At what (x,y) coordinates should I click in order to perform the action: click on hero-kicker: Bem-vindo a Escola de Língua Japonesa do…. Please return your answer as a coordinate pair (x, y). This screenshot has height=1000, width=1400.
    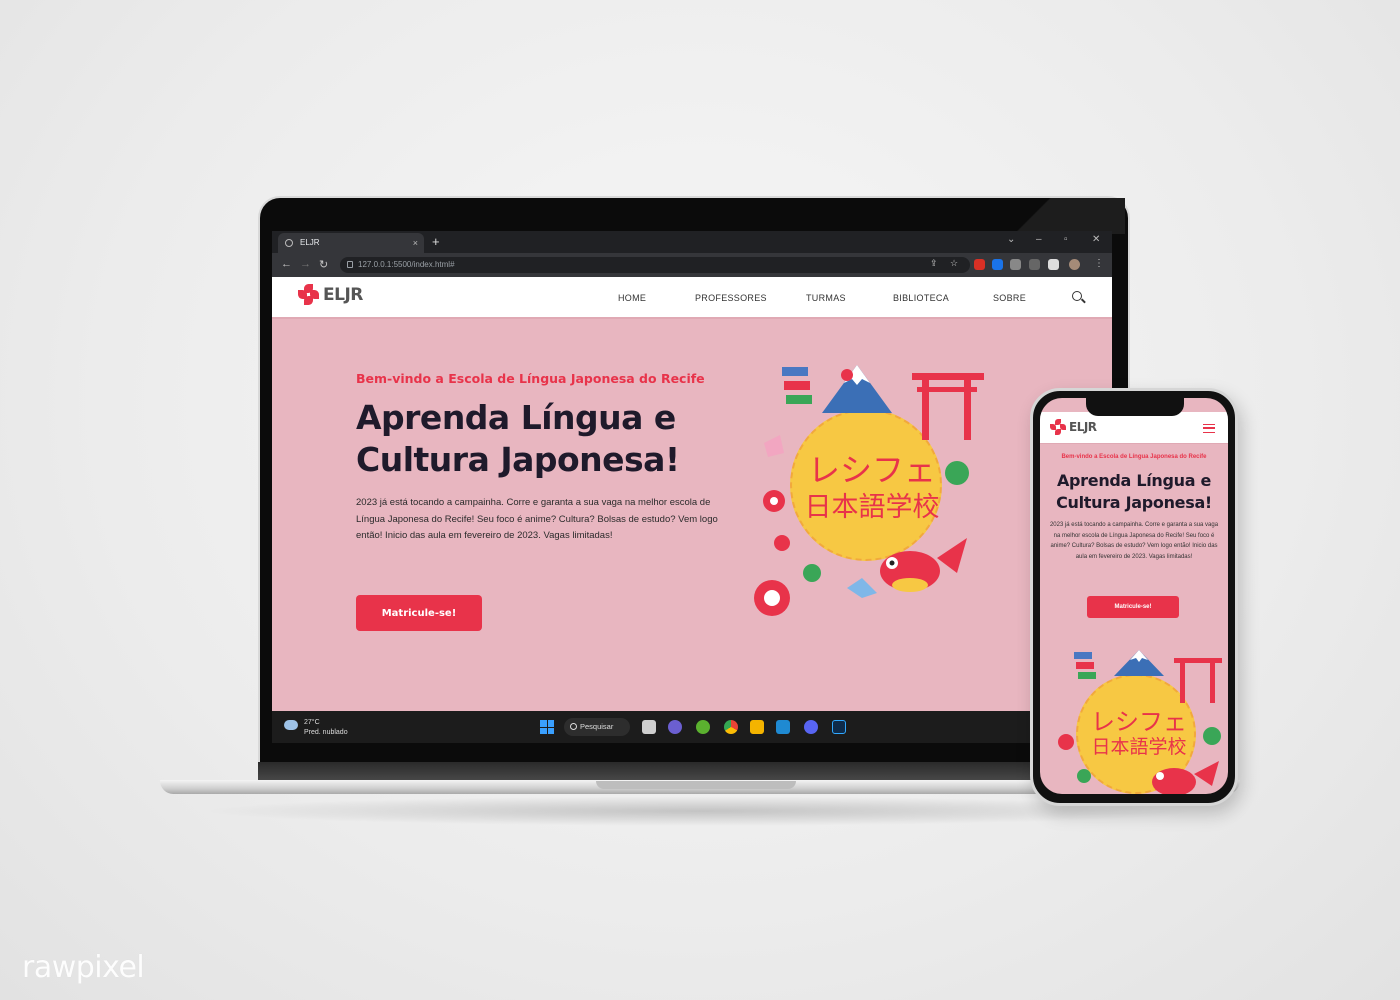
    Looking at the image, I should click on (530, 378).